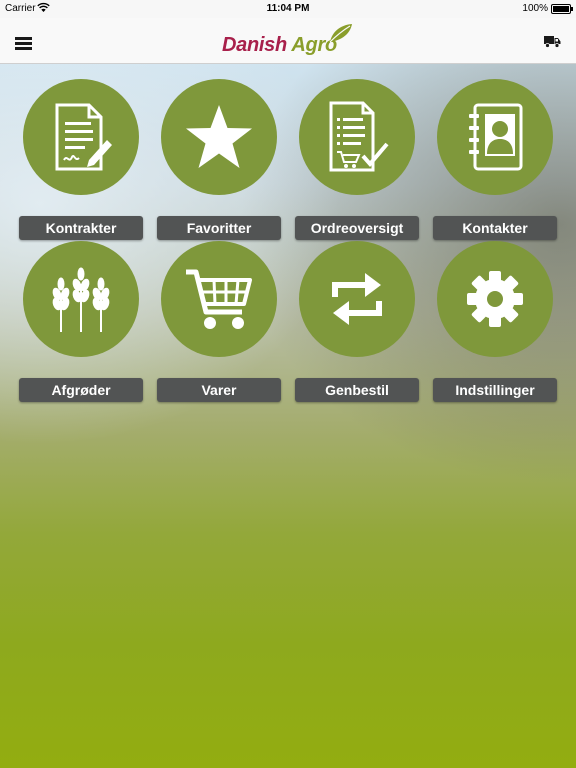  I want to click on tile-kontakter: Kontakter, so click(495, 159).